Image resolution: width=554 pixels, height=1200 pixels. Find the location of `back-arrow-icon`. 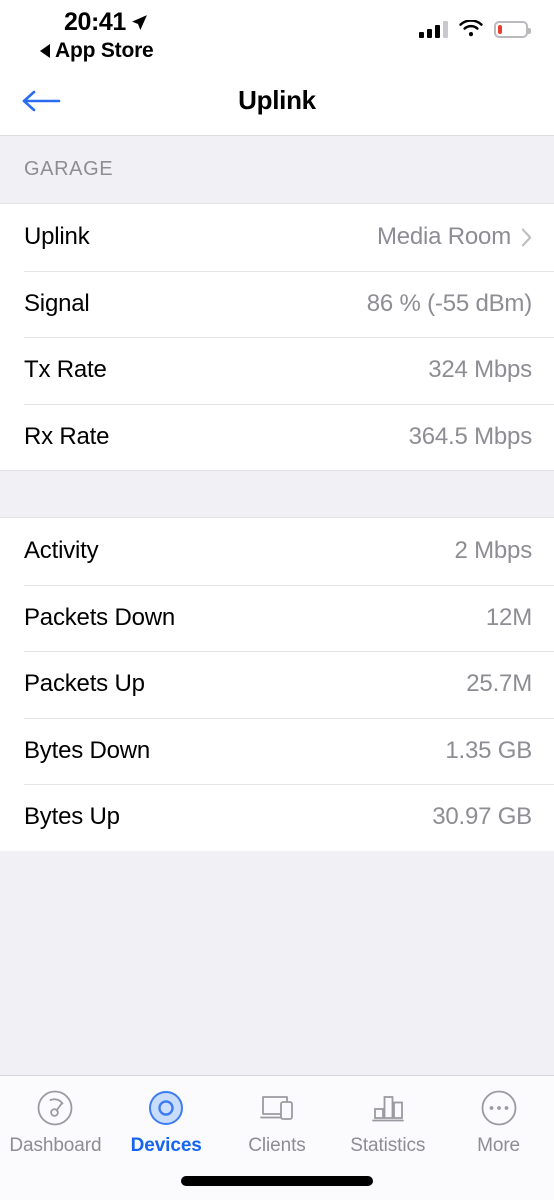

back-arrow-icon is located at coordinates (41, 100).